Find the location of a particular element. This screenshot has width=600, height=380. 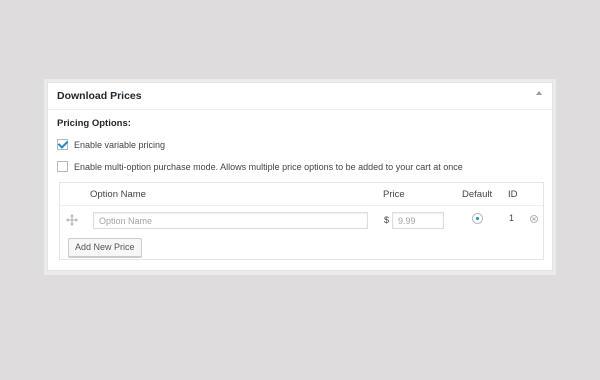

column-header-price: Price is located at coordinates (394, 194).